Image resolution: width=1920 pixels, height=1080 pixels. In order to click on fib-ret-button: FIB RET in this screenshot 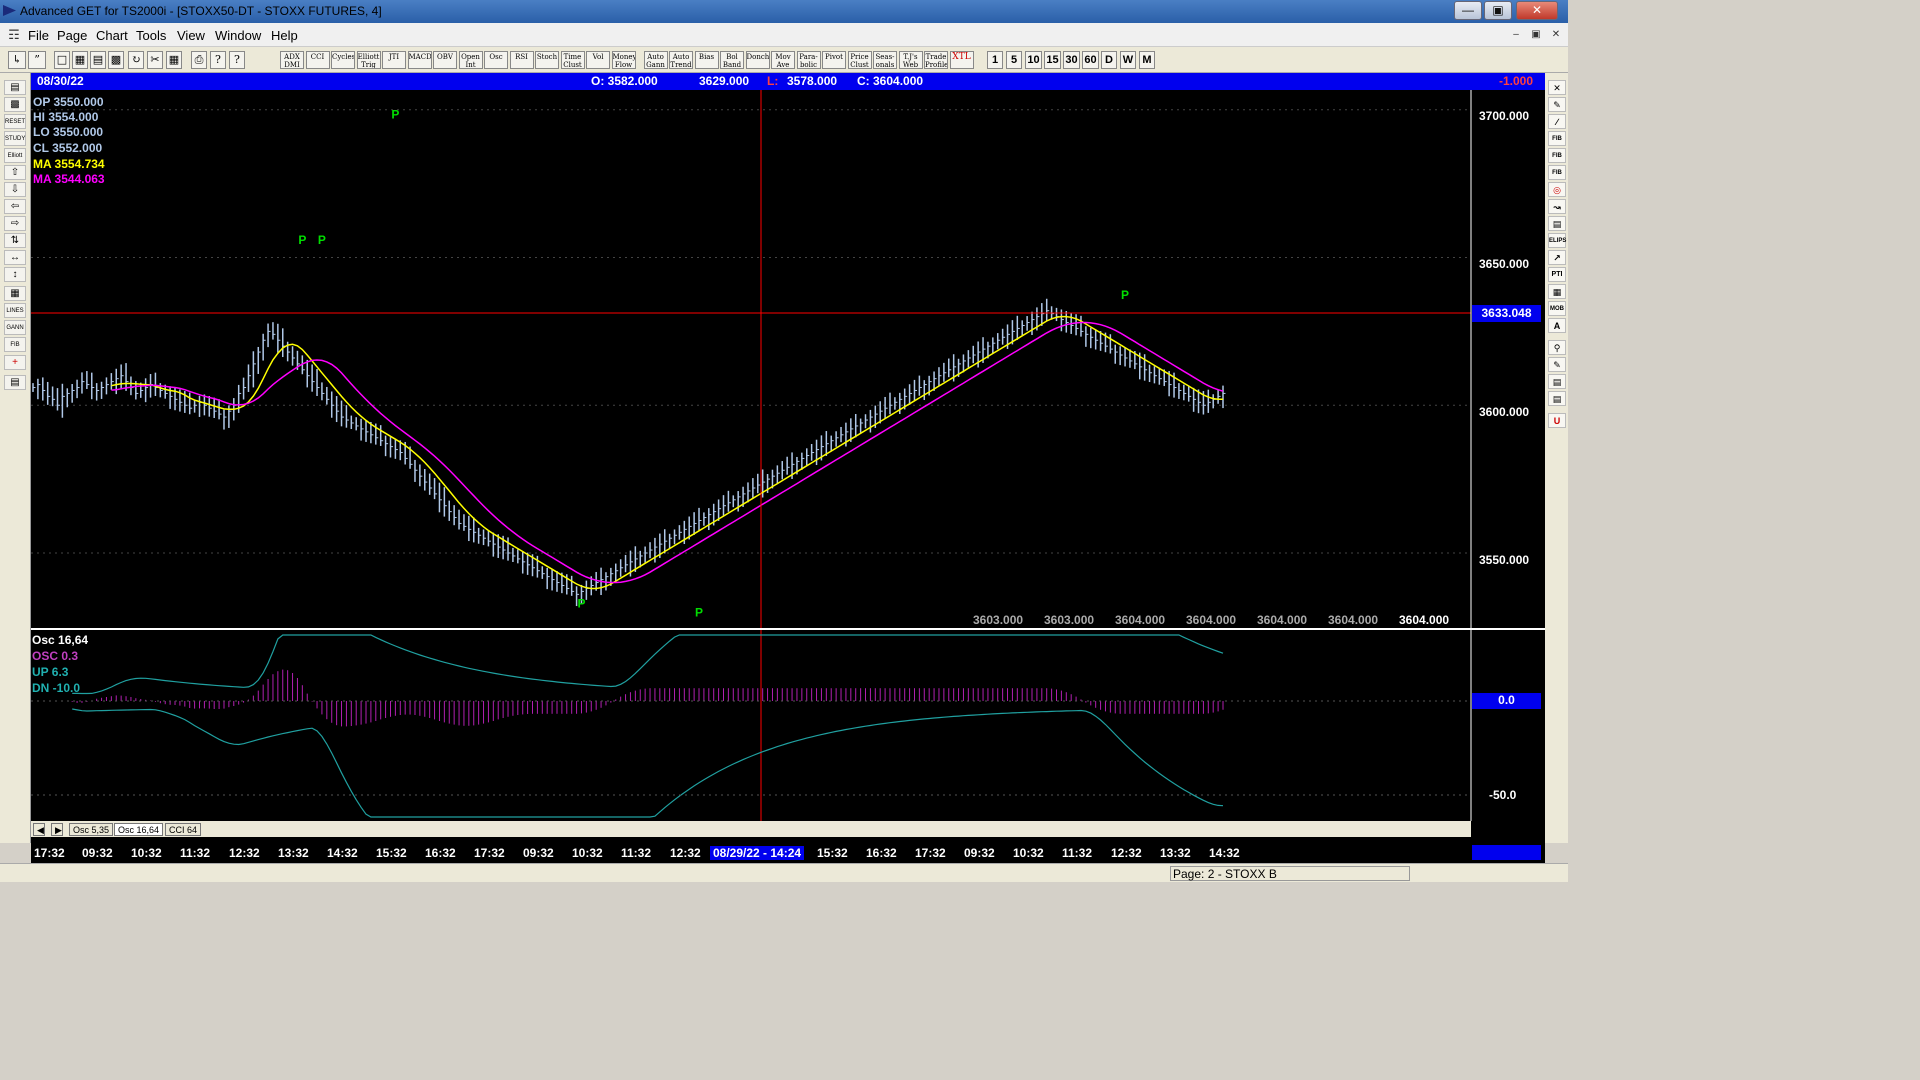, I will do `click(1557, 143)`.